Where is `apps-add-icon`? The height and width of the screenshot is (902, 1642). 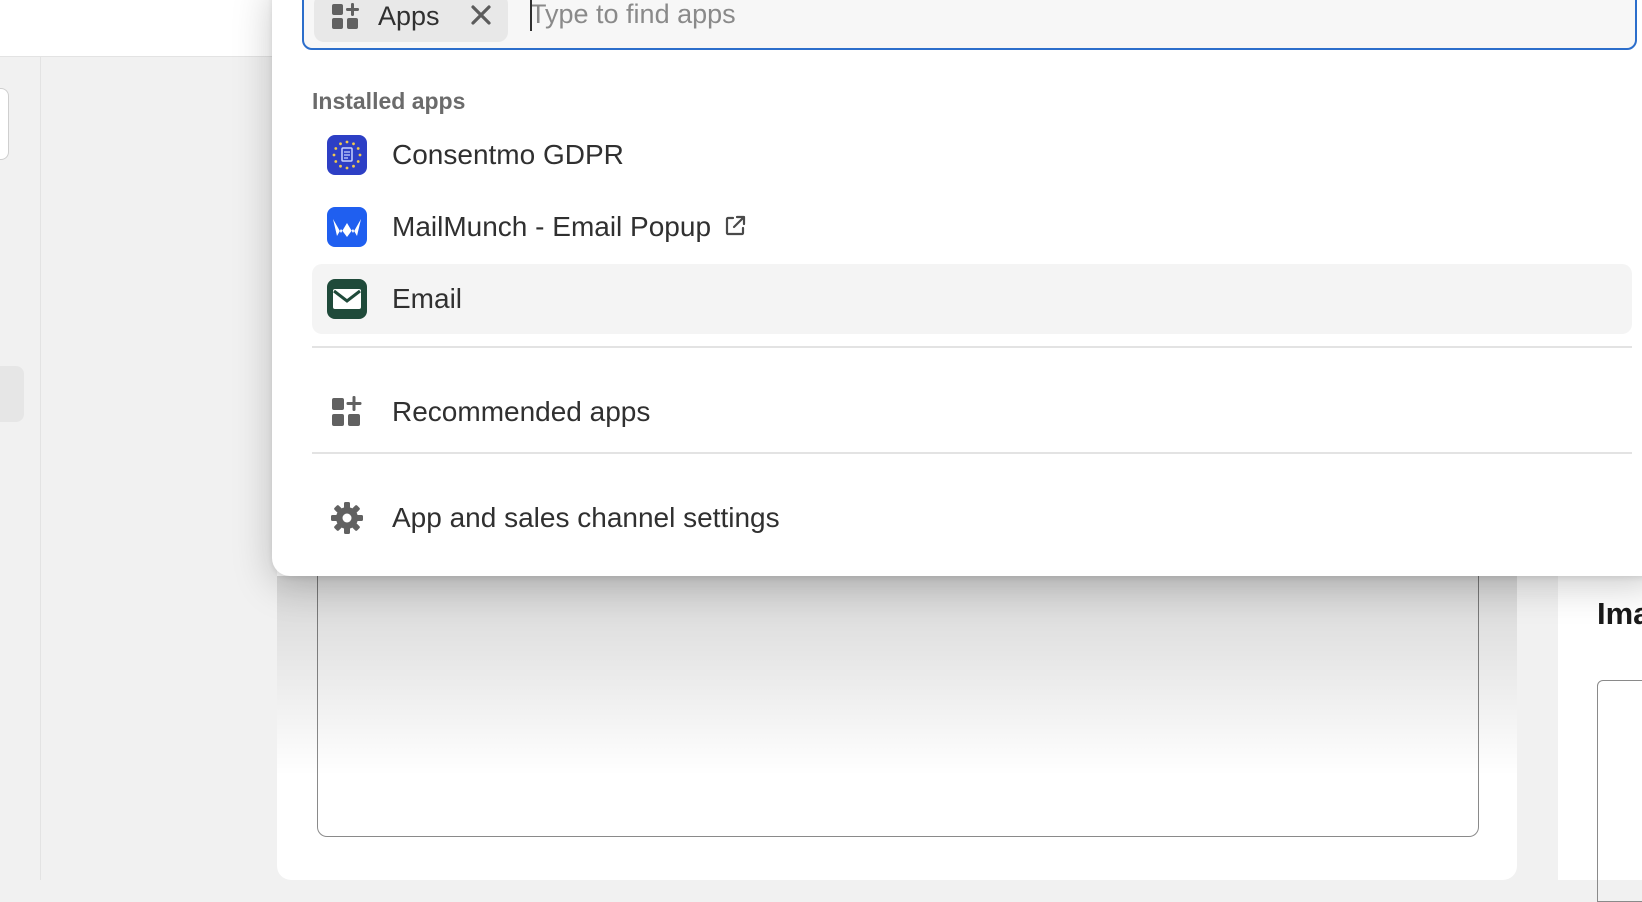 apps-add-icon is located at coordinates (347, 411).